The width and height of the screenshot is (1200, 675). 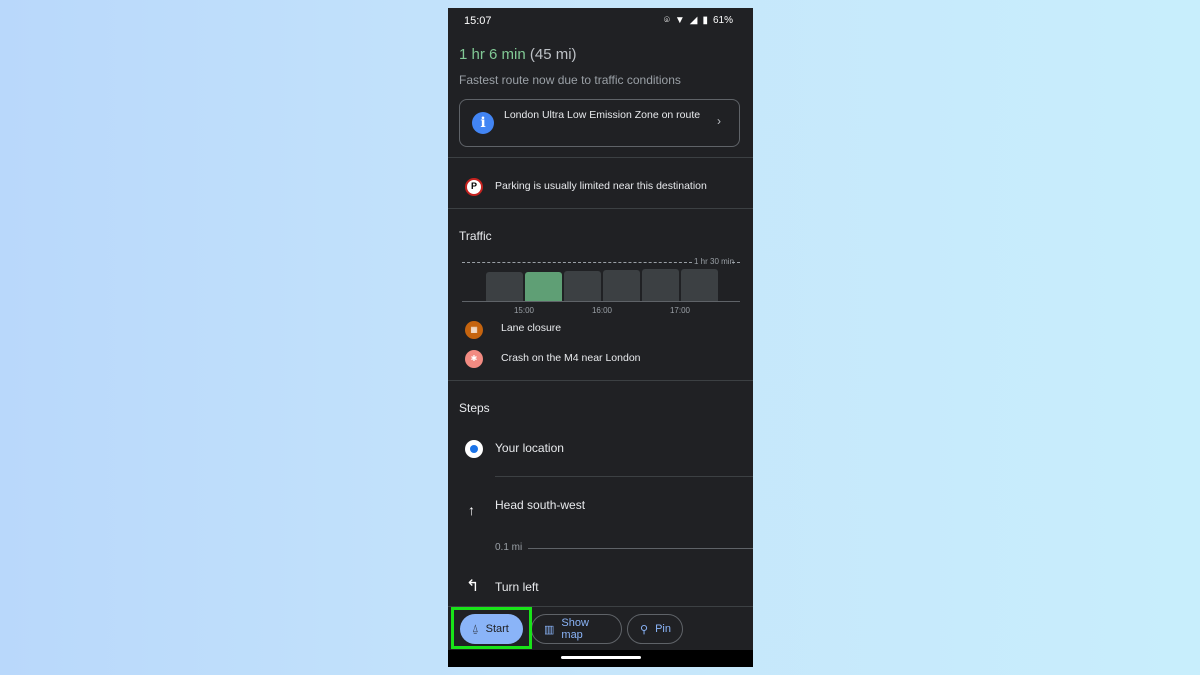 What do you see at coordinates (509, 547) in the screenshot?
I see `step-distance: 0.1 mi` at bounding box center [509, 547].